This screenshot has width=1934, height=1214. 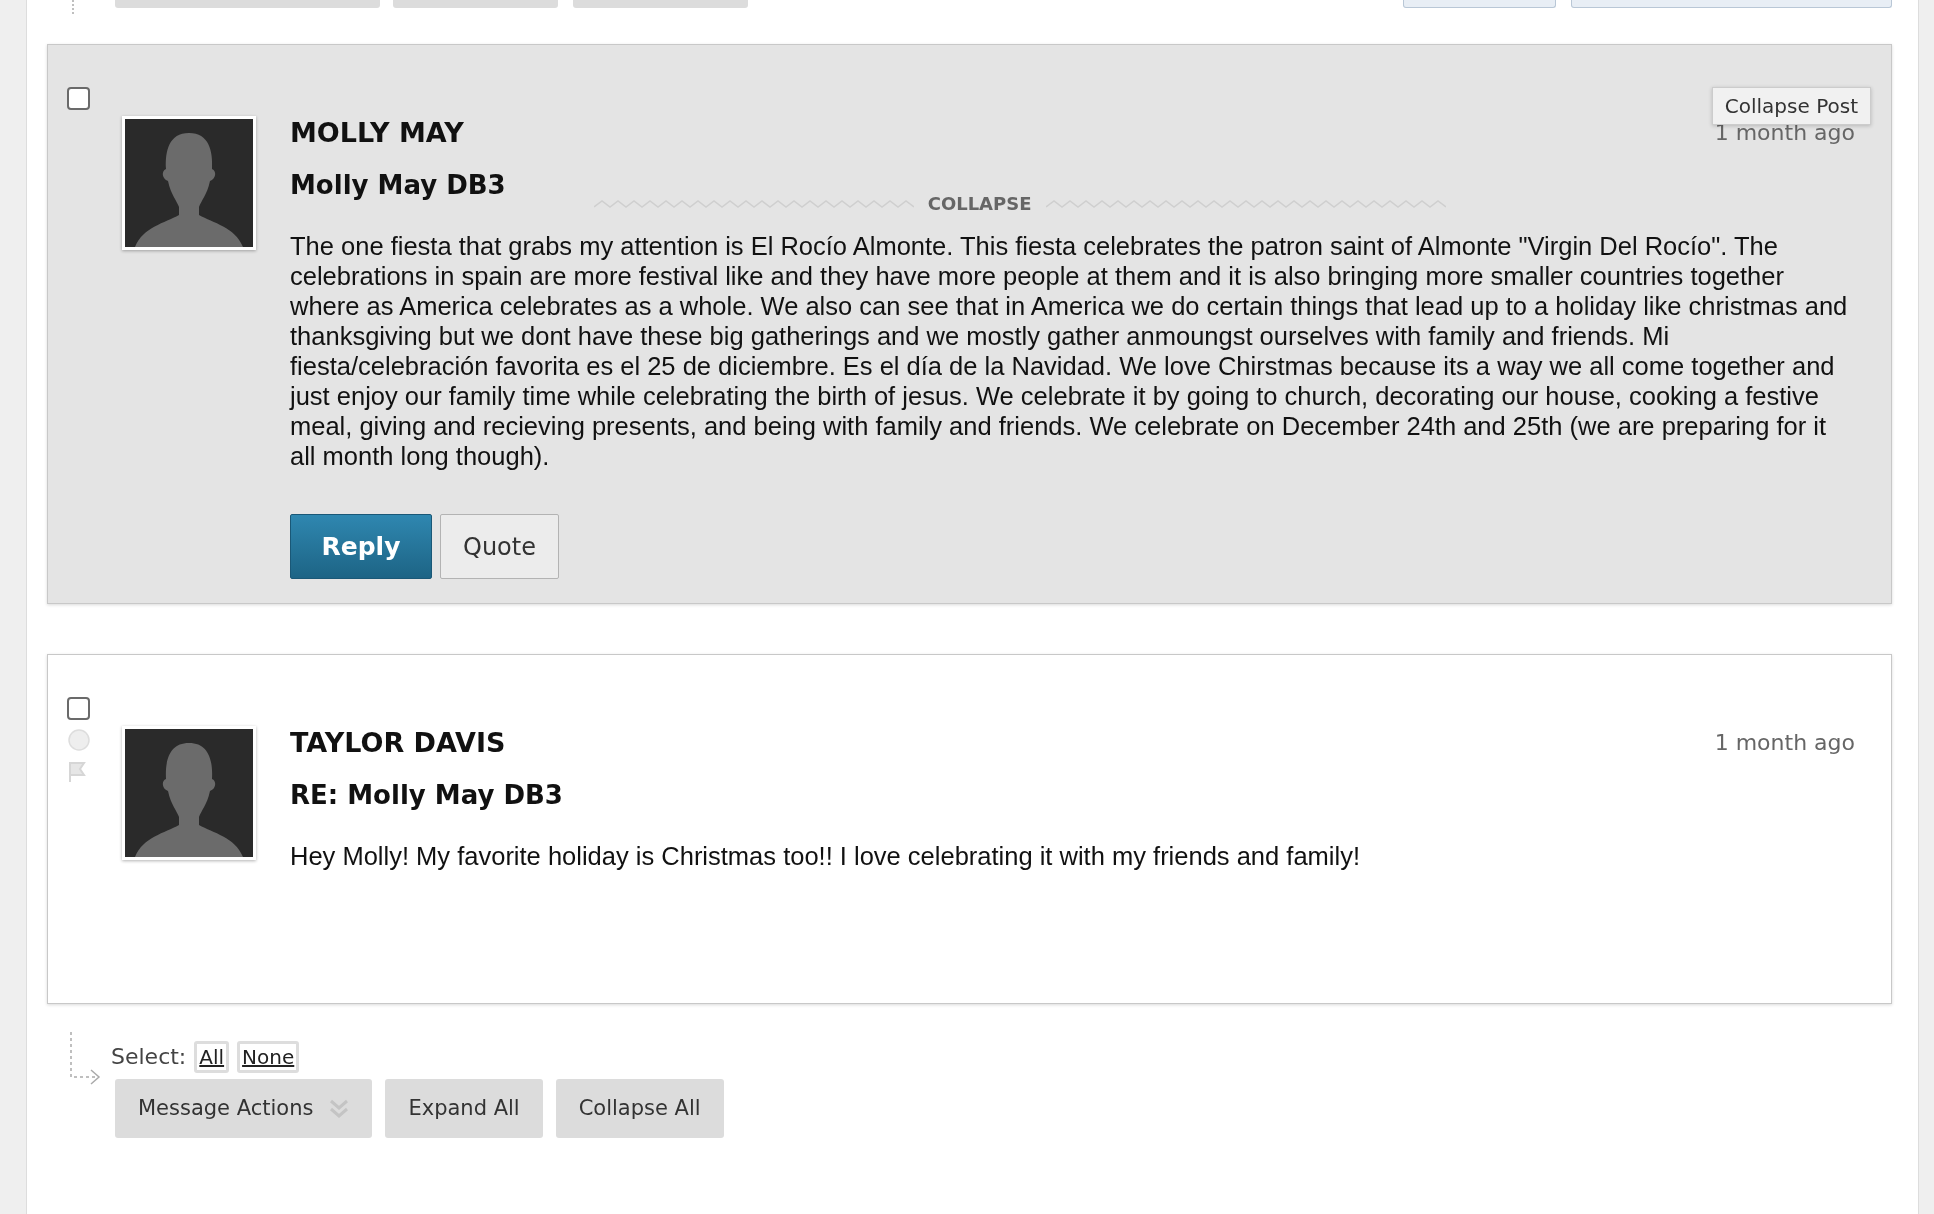 I want to click on post-time: 1 month ago, so click(x=1784, y=743).